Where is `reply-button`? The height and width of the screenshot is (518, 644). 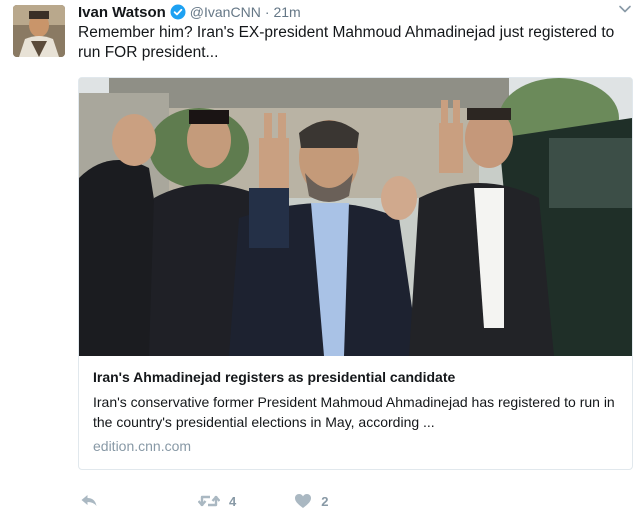
reply-button is located at coordinates (89, 501).